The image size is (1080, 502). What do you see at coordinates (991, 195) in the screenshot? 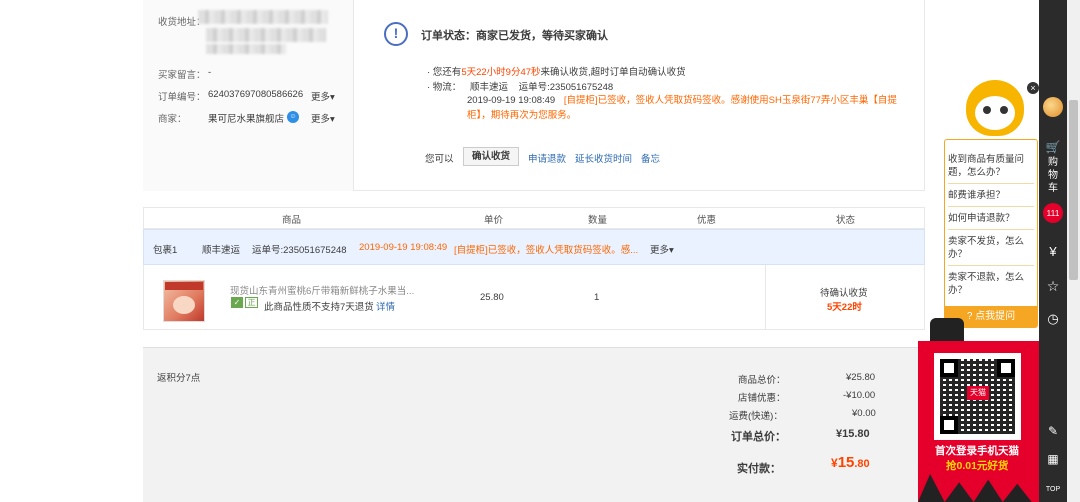
I see `help-question-shipping-fee: 邮费谁承担？` at bounding box center [991, 195].